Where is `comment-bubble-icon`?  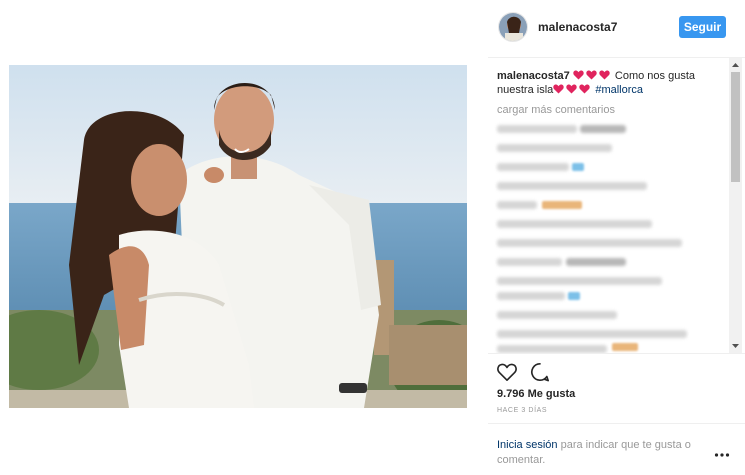
comment-bubble-icon is located at coordinates (540, 372).